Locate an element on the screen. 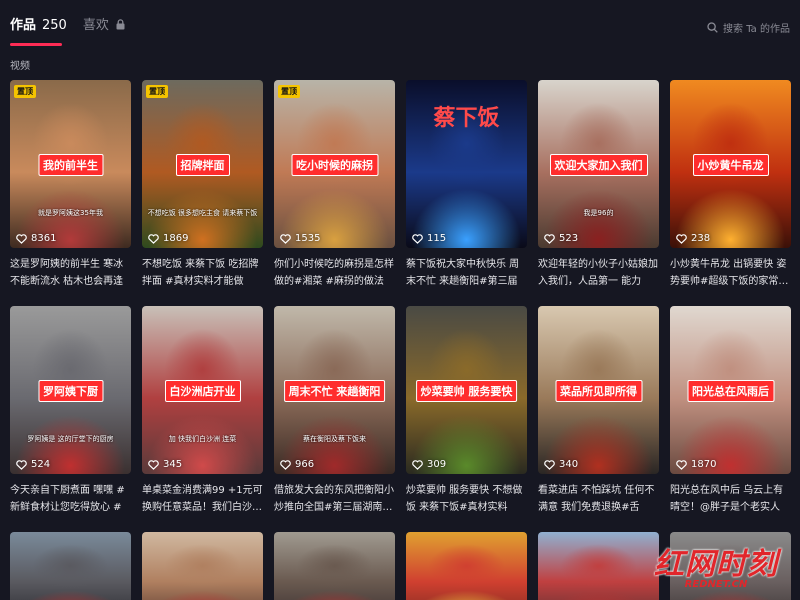 Image resolution: width=800 pixels, height=600 pixels. tab-likes-label: 喜欢 is located at coordinates (95, 25).